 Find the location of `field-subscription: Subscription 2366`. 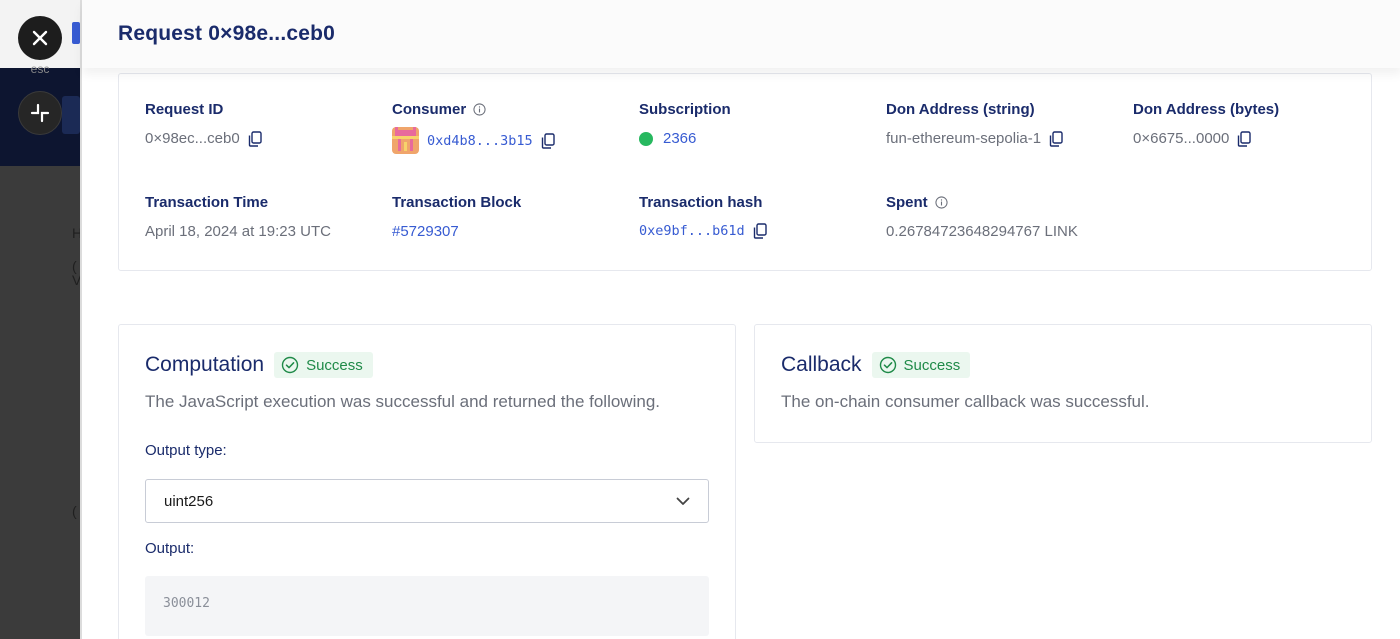

field-subscription: Subscription 2366 is located at coordinates (685, 124).